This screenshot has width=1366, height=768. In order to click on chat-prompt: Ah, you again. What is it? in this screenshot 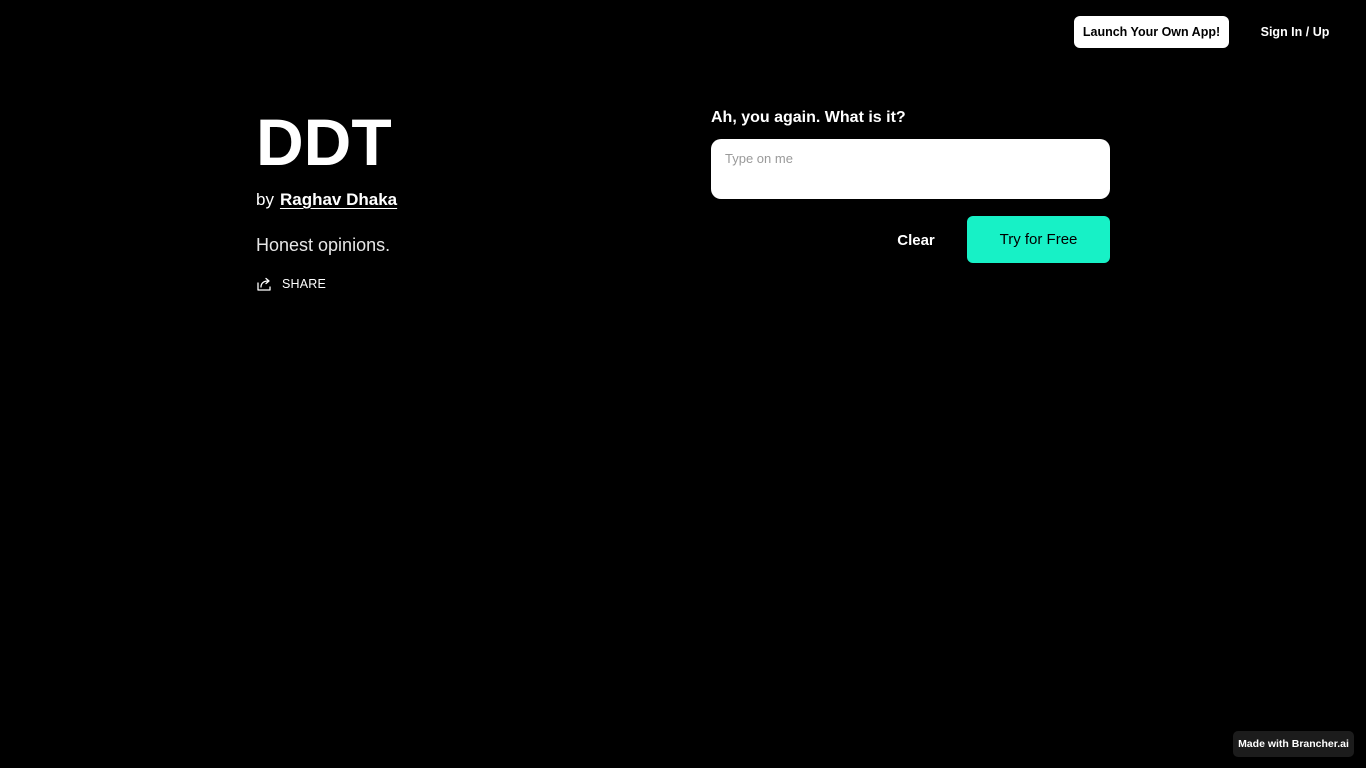, I will do `click(808, 117)`.